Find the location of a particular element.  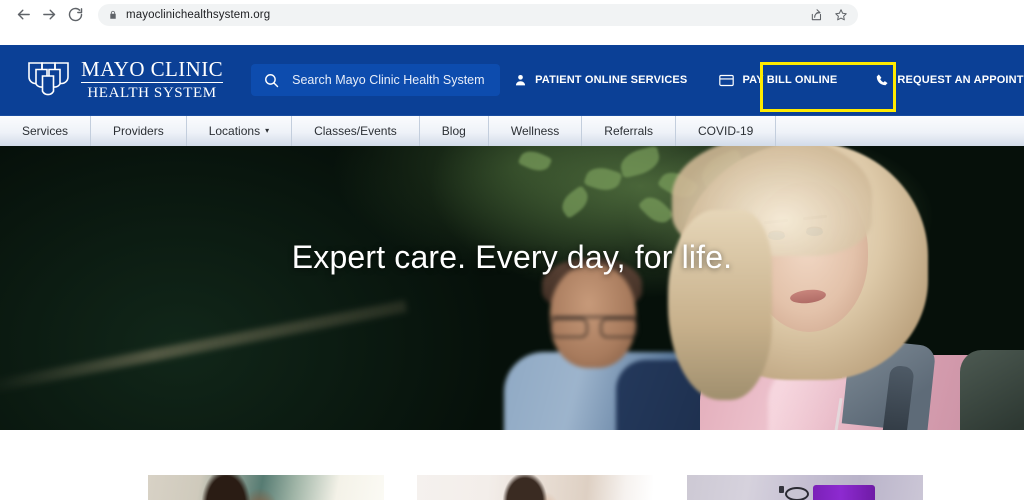

back-arrow-icon is located at coordinates (23, 14).